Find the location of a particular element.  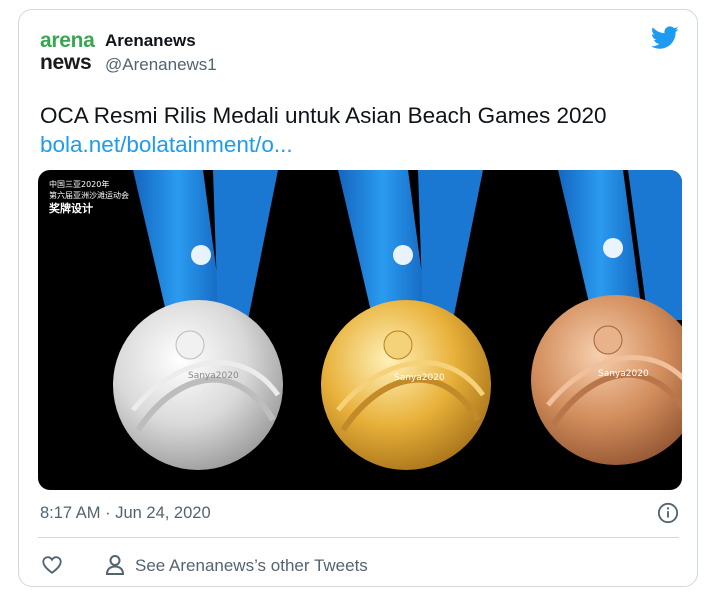

ribbon-gold is located at coordinates (410, 245).